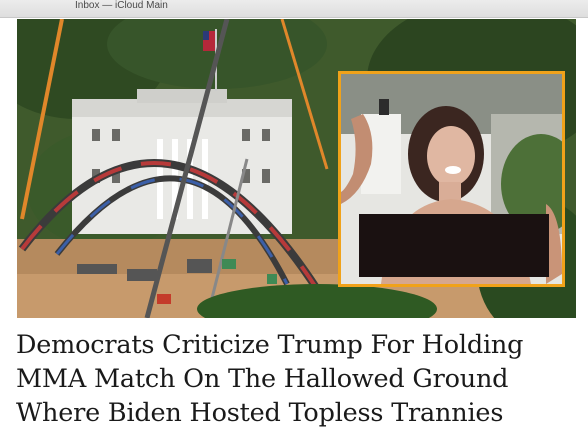  I want to click on window-titlebar: Inbox — iCloud Main, so click(294, 9).